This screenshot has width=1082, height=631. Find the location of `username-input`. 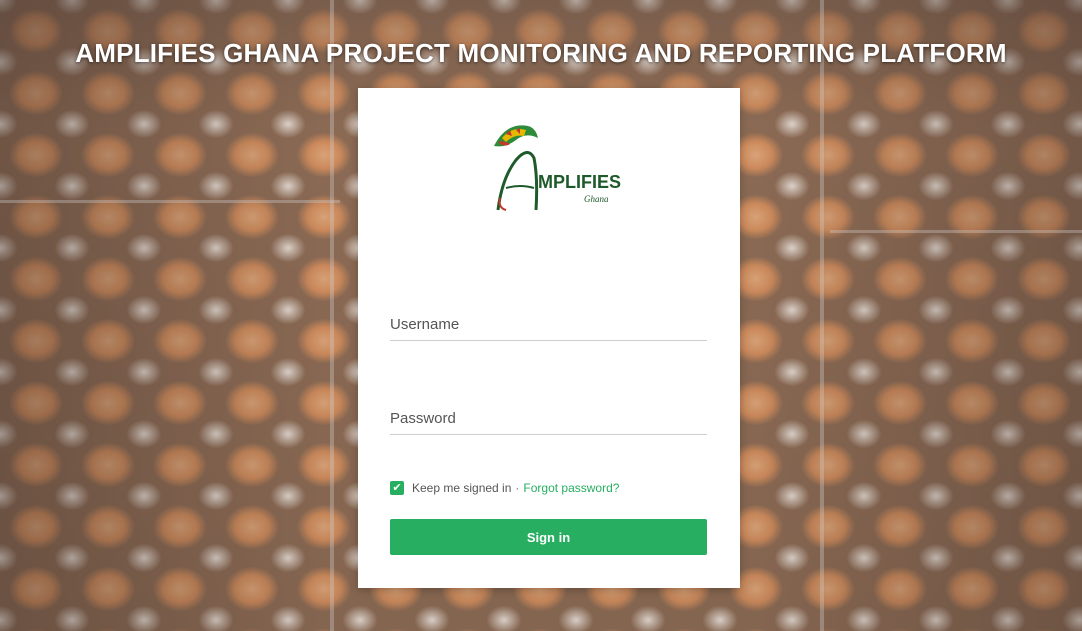

username-input is located at coordinates (548, 324).